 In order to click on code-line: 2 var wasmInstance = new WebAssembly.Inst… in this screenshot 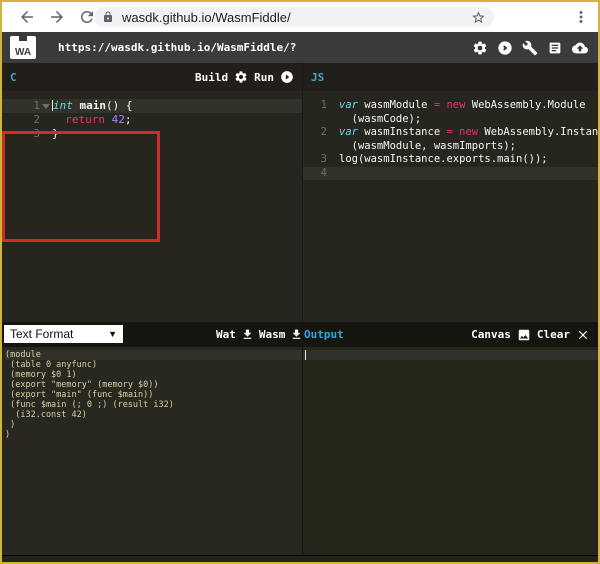, I will do `click(450, 133)`.